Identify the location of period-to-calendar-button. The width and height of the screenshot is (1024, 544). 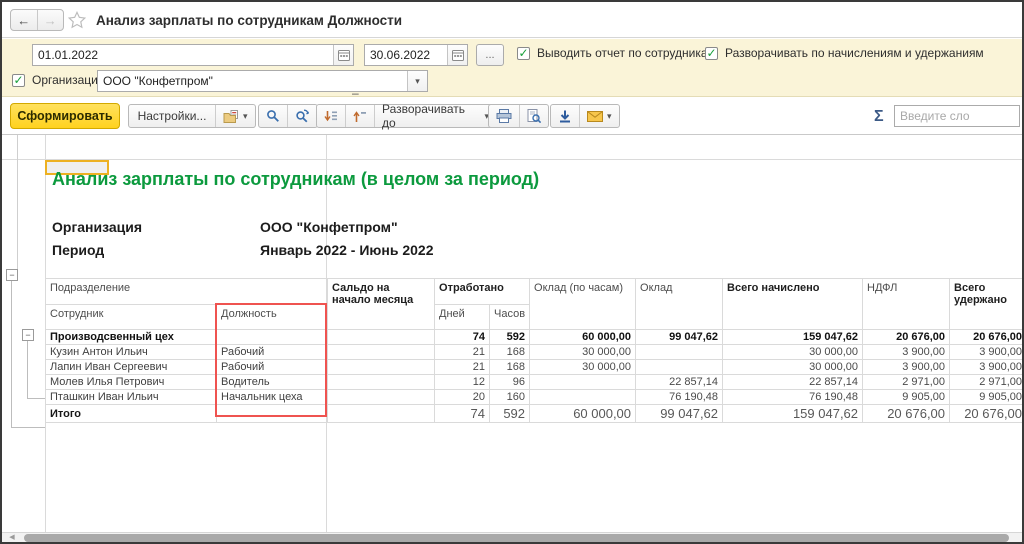
(457, 55).